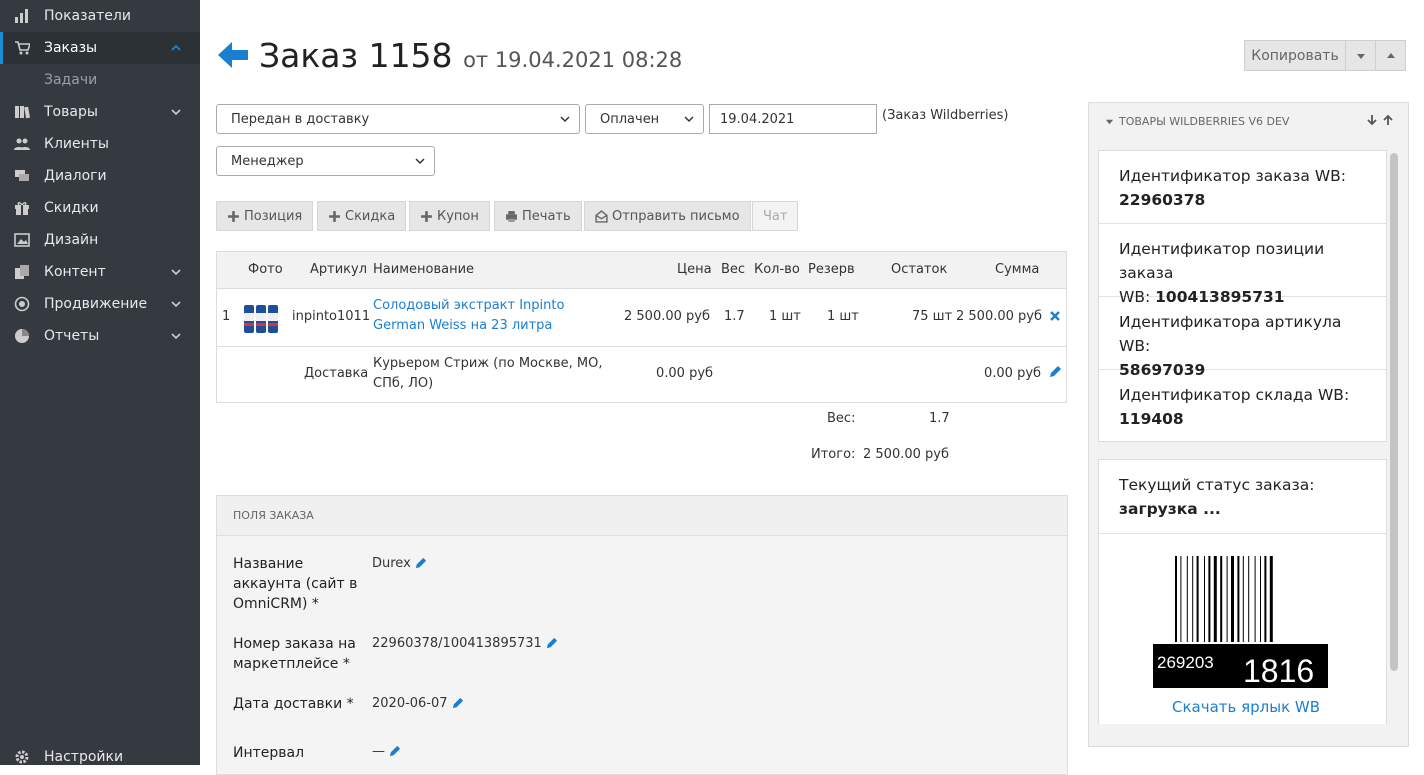 The height and width of the screenshot is (775, 1424). Describe the element at coordinates (293, 704) in the screenshot. I see `label-line: Дата доставки *` at that location.